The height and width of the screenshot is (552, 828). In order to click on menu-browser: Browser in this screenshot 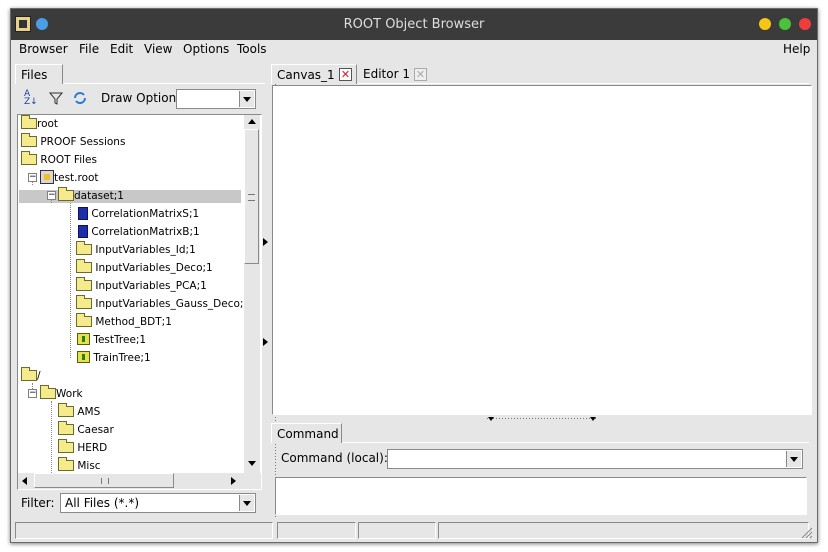, I will do `click(43, 49)`.